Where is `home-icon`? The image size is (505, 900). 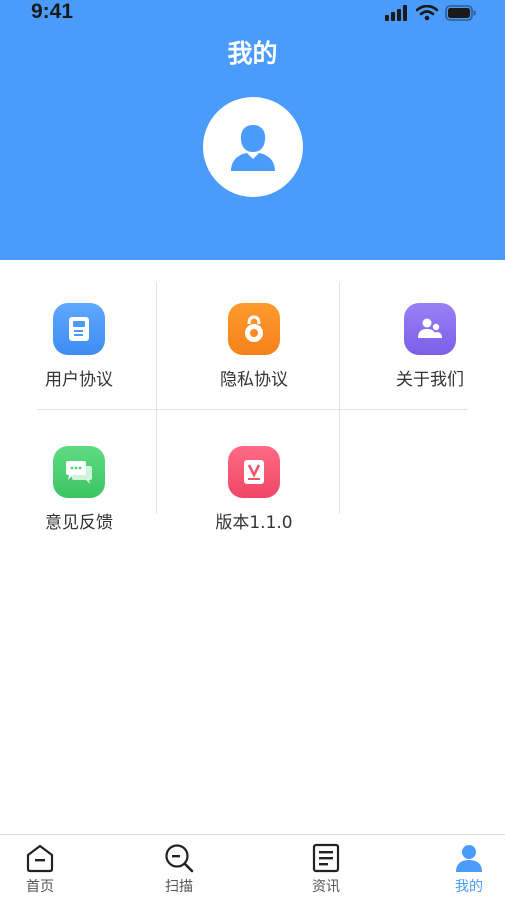
home-icon is located at coordinates (40, 858).